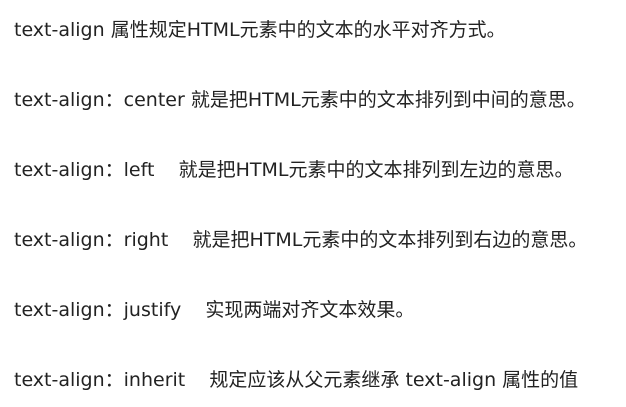 This screenshot has width=626, height=407. I want to click on text-line-left: text-align：left 就是把HTML元素中的文本排列到左边的意思。, so click(294, 170).